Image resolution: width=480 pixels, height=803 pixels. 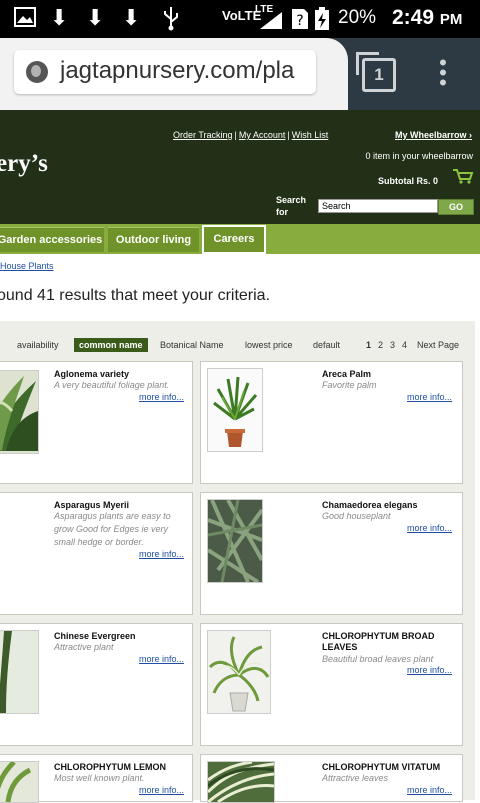 I want to click on page-2: 2, so click(x=380, y=345).